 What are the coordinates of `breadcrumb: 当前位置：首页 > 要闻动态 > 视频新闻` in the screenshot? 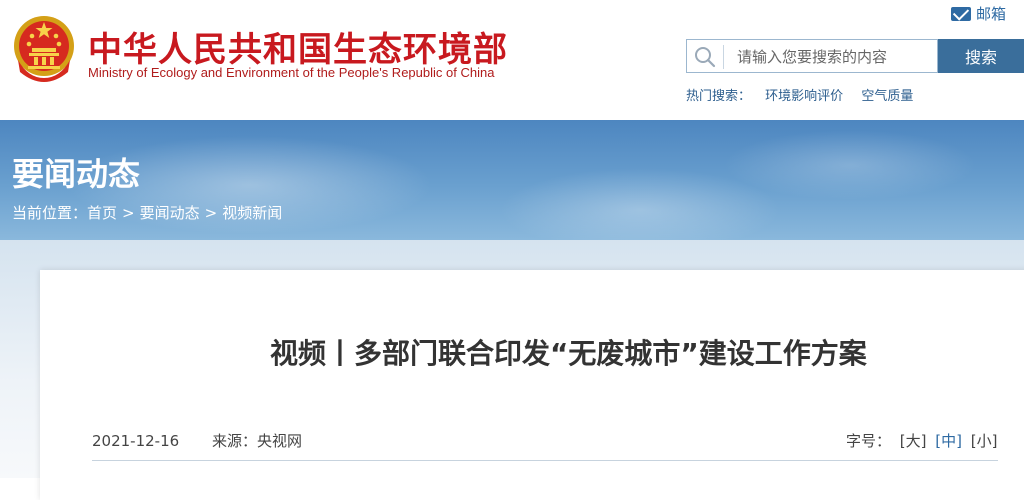 It's located at (147, 212).